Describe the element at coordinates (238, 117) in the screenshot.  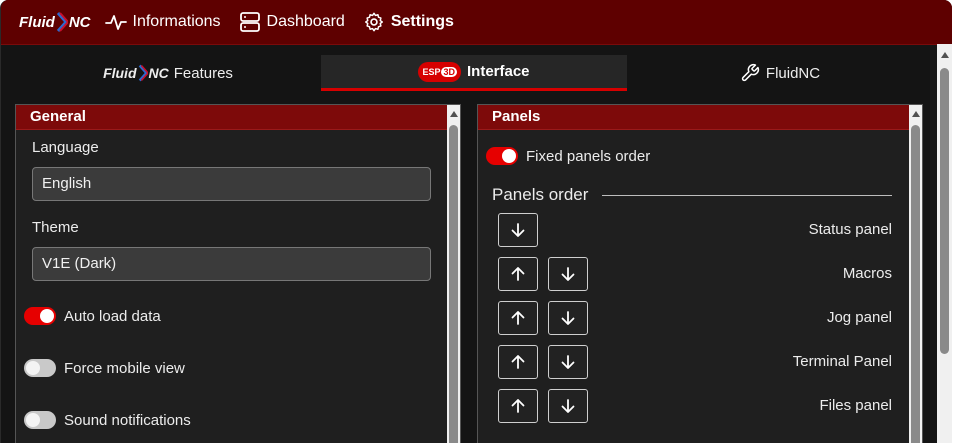
I see `general-panel-title: General` at that location.